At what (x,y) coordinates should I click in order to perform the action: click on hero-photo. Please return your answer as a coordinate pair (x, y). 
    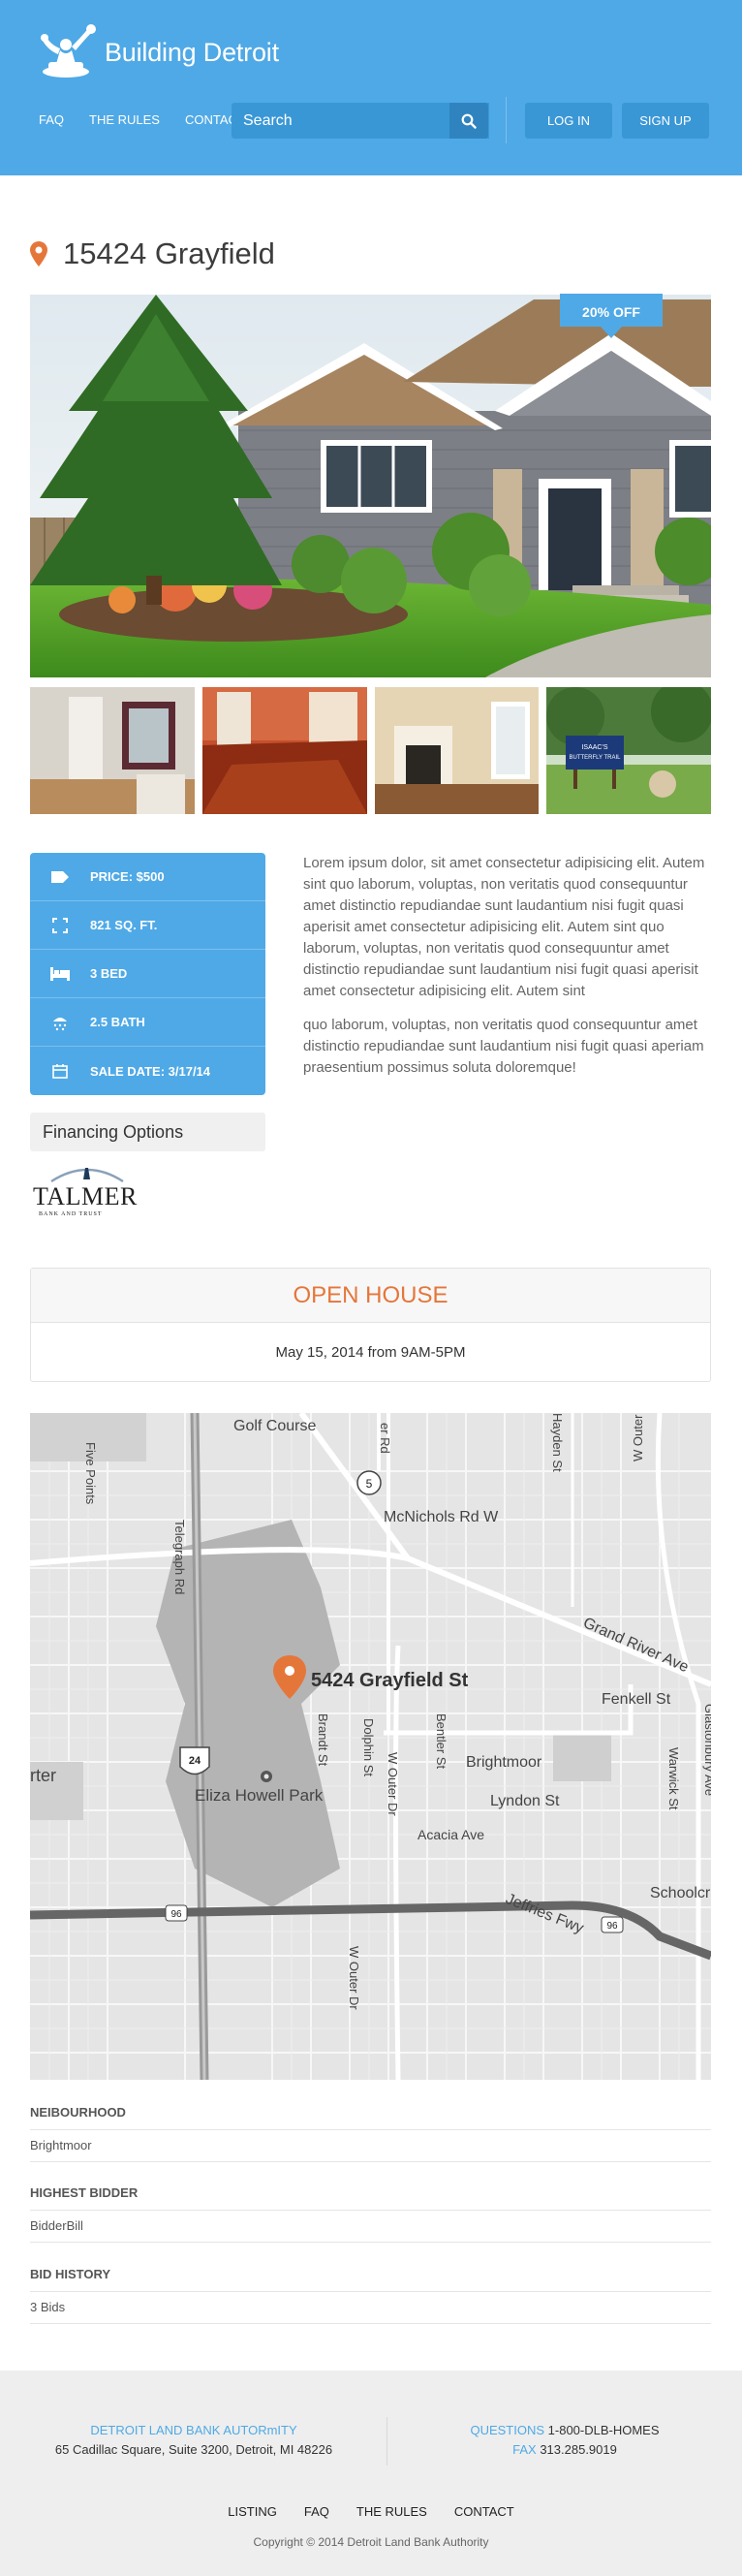
    Looking at the image, I should click on (370, 486).